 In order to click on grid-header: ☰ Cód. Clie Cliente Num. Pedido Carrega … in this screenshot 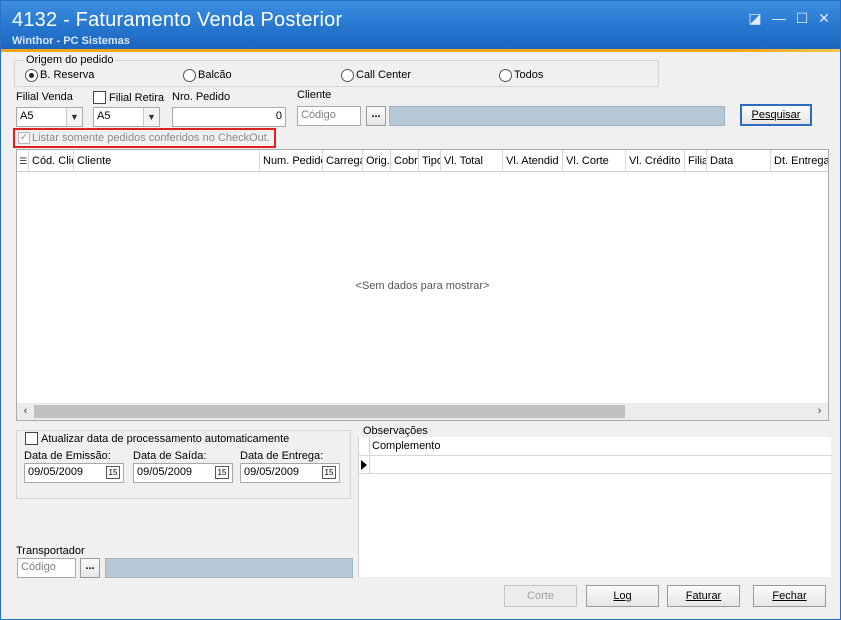, I will do `click(422, 161)`.